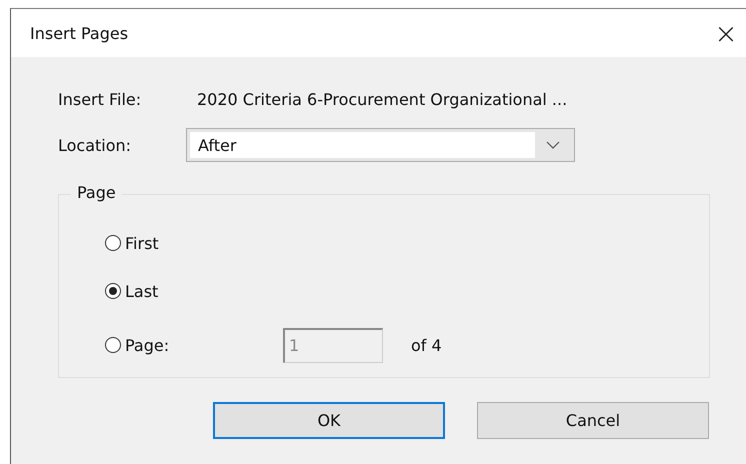  What do you see at coordinates (194, 243) in the screenshot?
I see `radio-option: First` at bounding box center [194, 243].